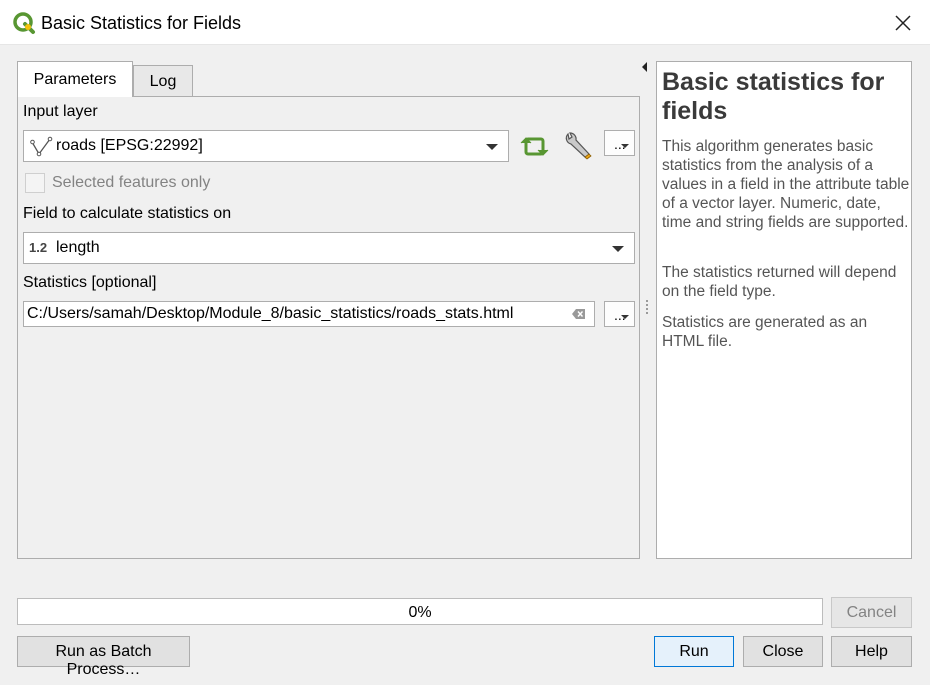  Describe the element at coordinates (644, 67) in the screenshot. I see `collapse-help-icon` at that location.